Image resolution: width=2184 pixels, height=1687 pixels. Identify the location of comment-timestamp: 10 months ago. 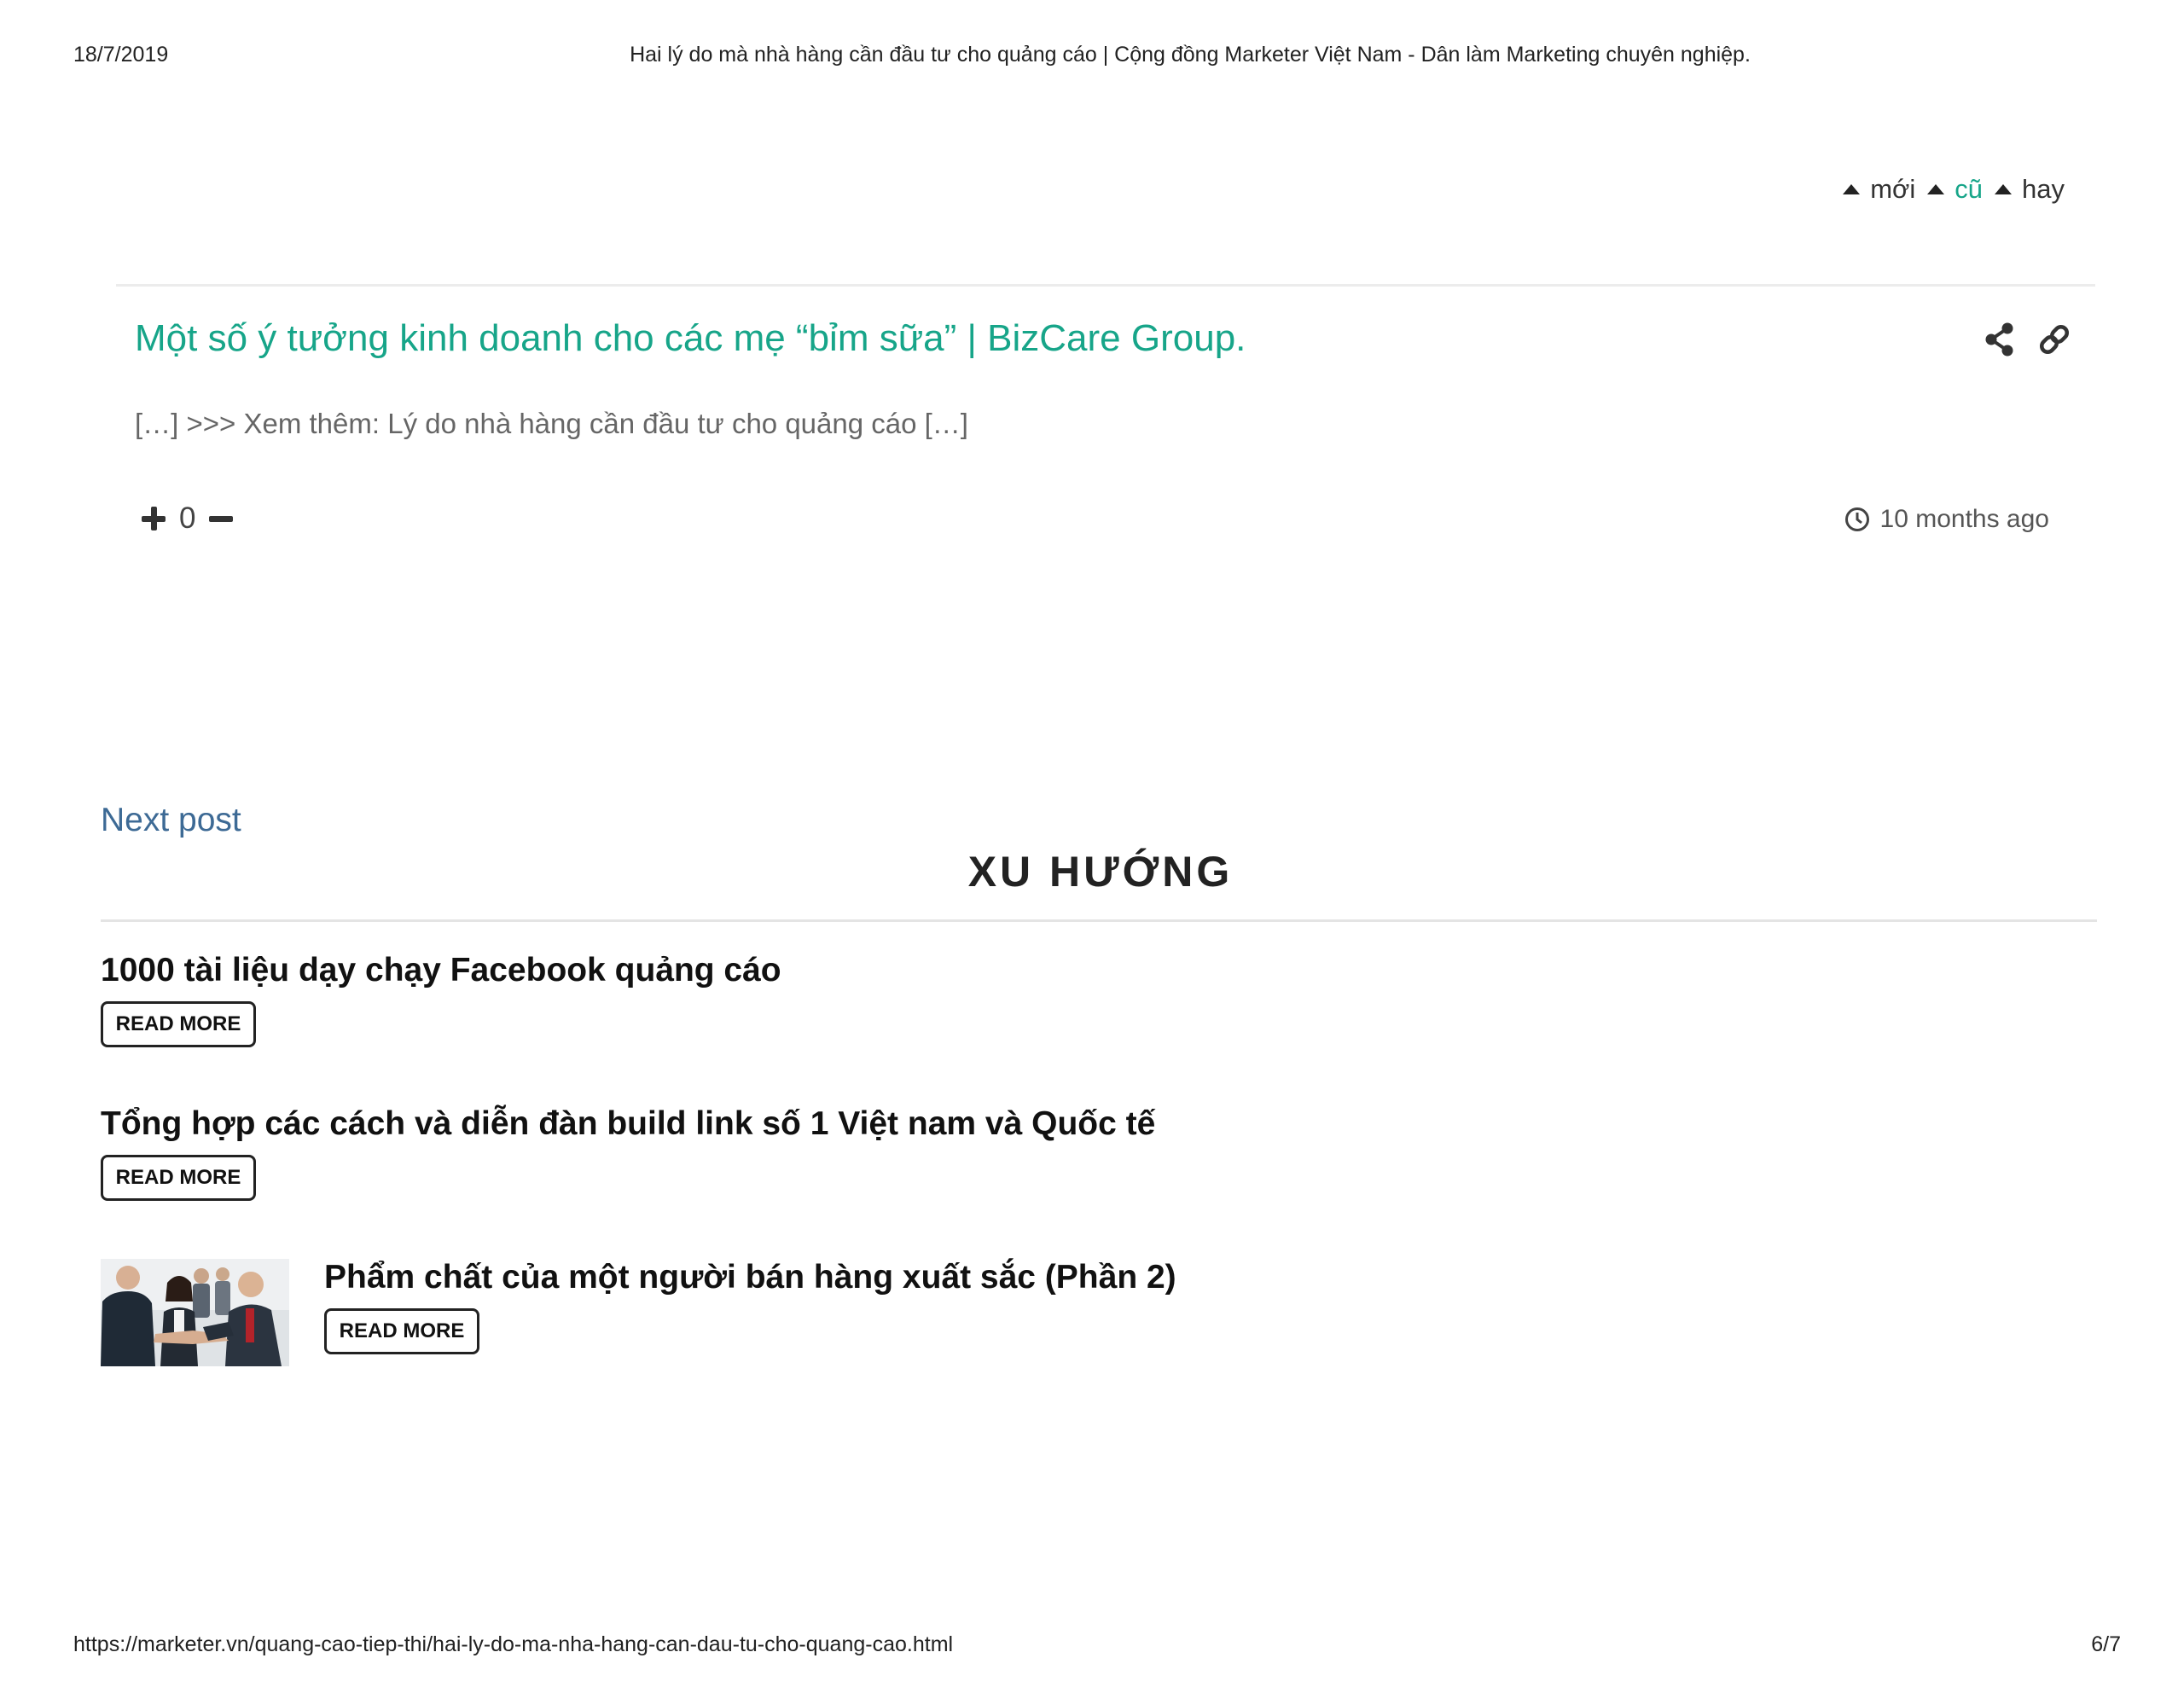
(1947, 519).